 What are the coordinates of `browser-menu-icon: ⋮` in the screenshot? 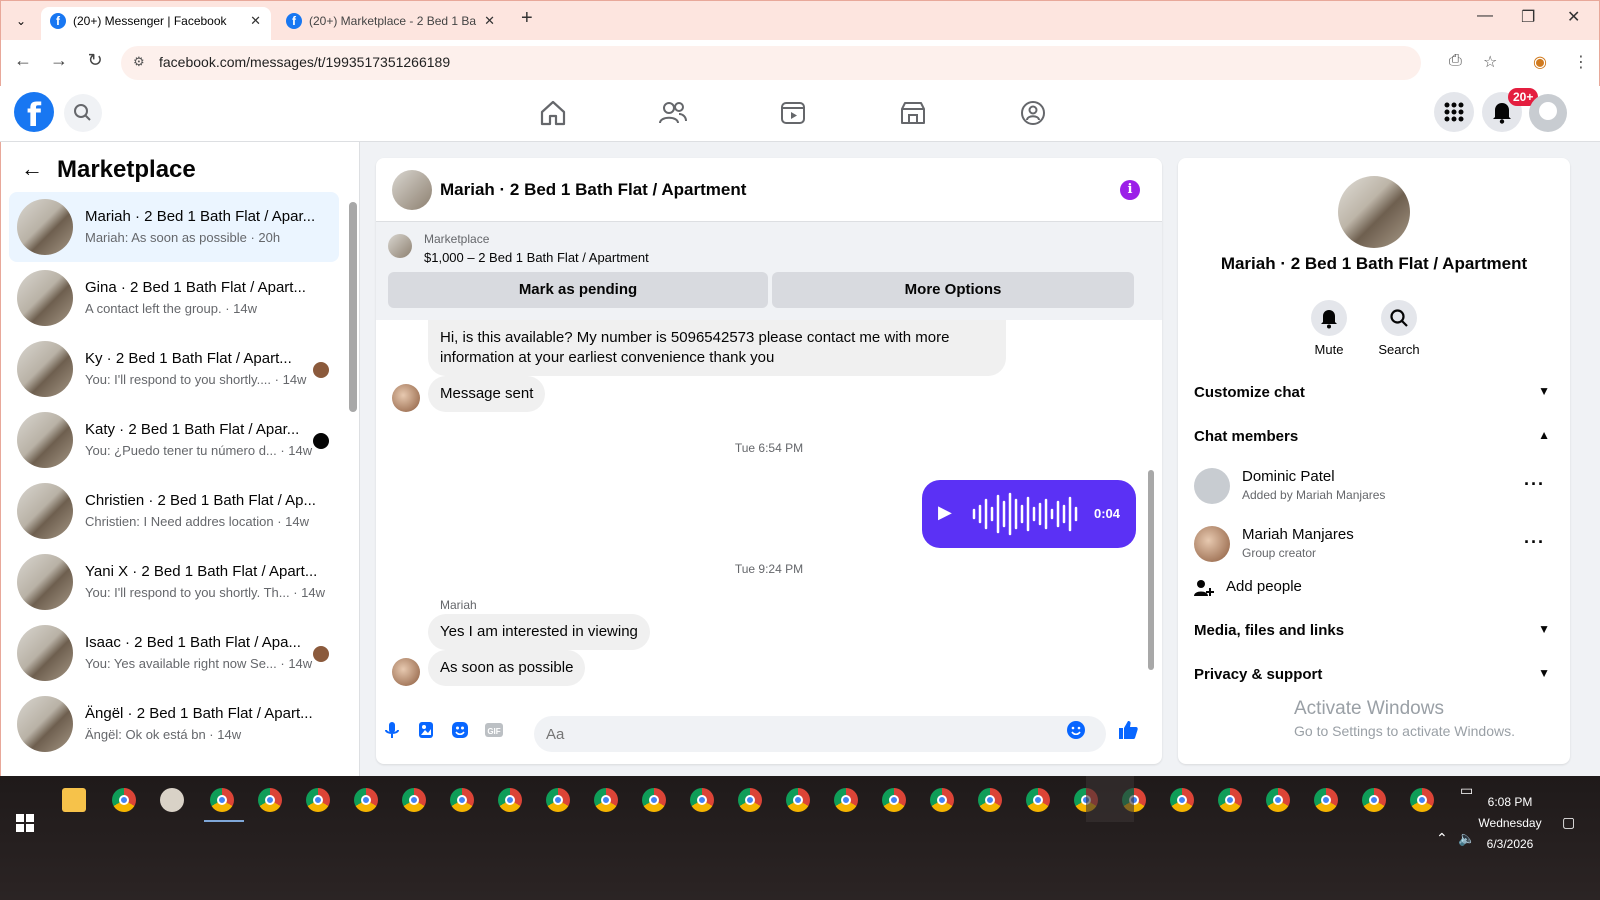 It's located at (1581, 62).